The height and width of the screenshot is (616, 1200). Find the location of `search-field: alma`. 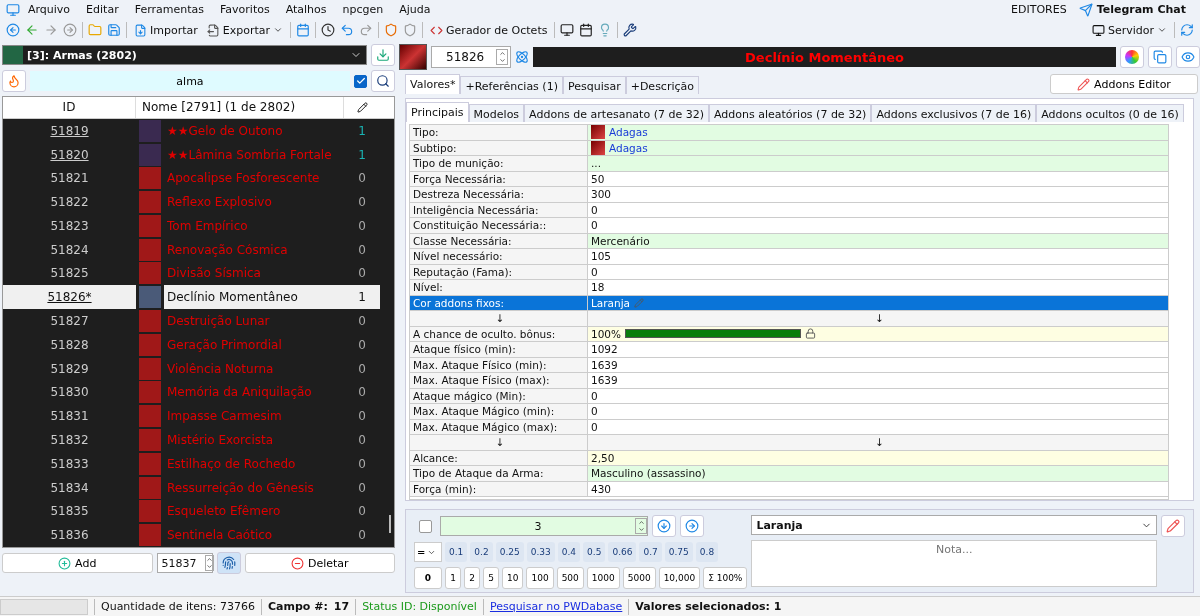

search-field: alma is located at coordinates (190, 81).